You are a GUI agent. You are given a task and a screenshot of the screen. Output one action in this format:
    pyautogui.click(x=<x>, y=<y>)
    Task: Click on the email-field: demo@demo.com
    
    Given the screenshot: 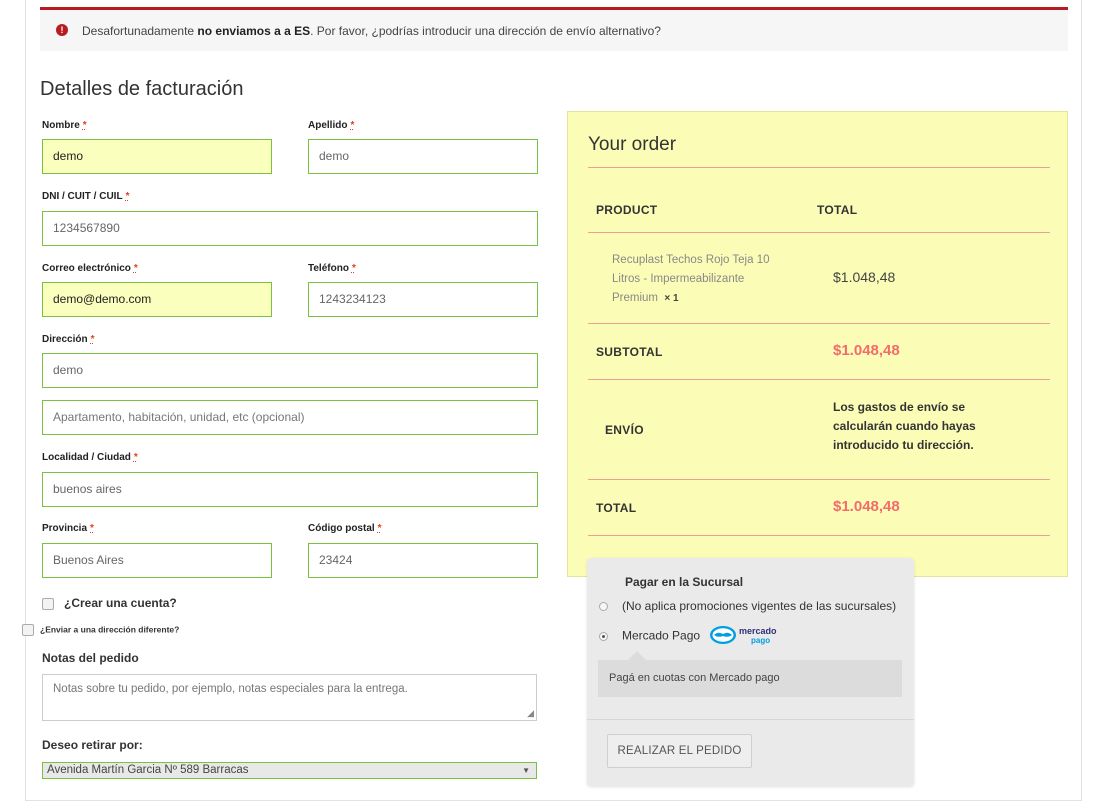 What is the action you would take?
    pyautogui.click(x=157, y=299)
    